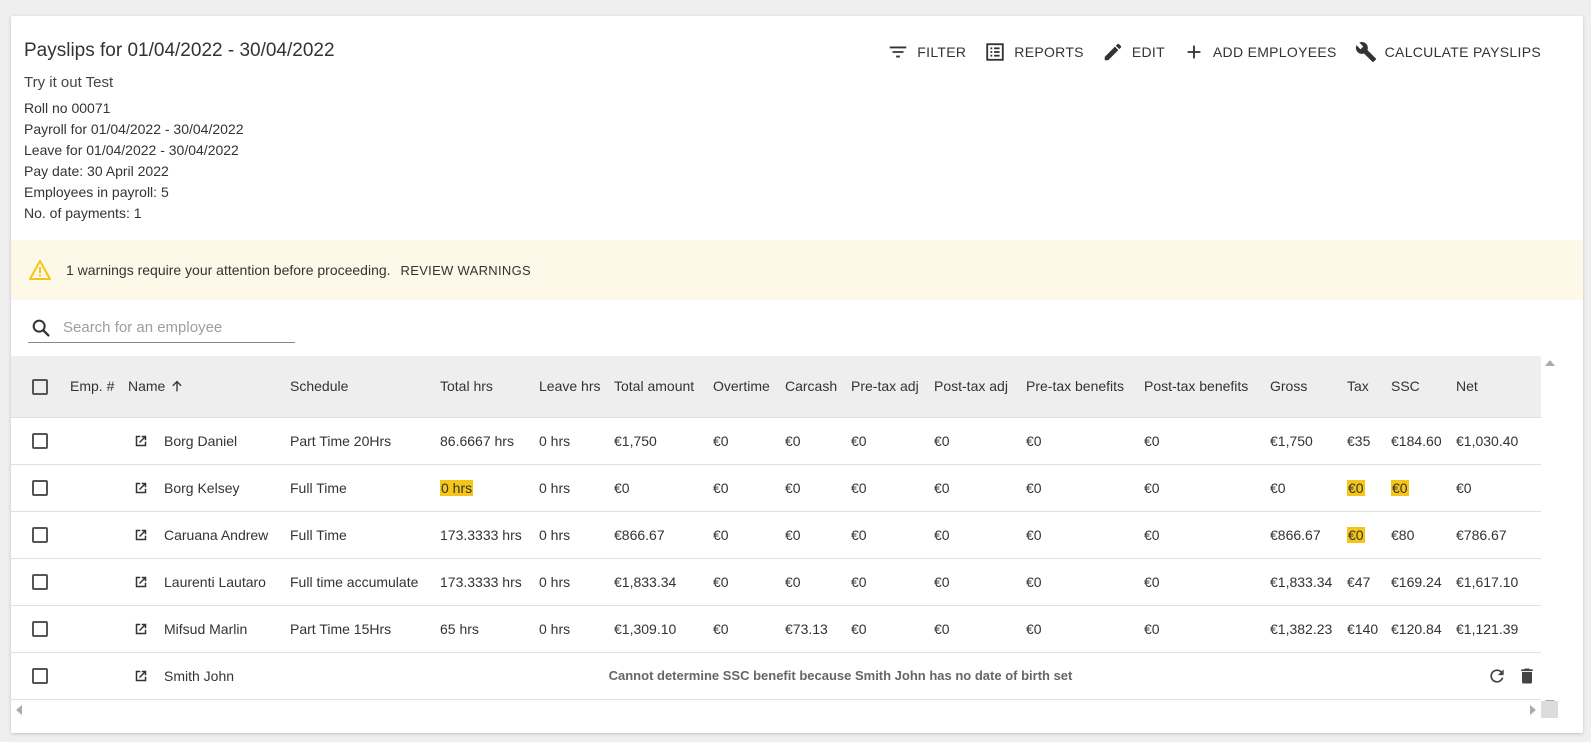 The width and height of the screenshot is (1591, 742). I want to click on roll-number: Roll no 00071, so click(67, 108).